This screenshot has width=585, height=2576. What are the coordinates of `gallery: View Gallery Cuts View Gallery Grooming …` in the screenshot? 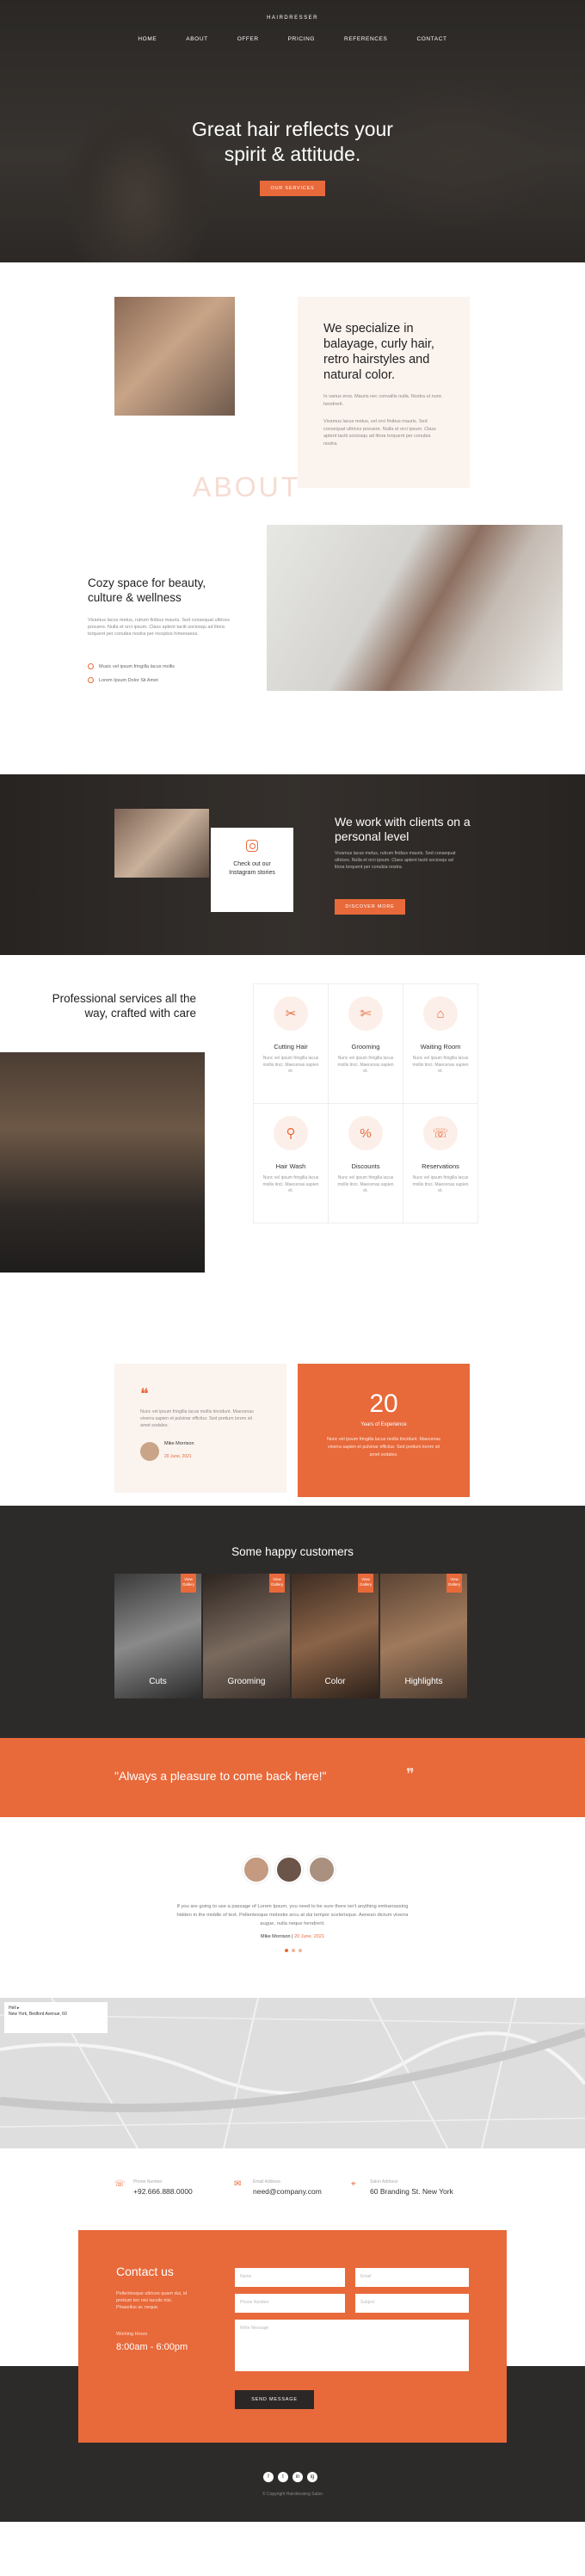 It's located at (290, 1636).